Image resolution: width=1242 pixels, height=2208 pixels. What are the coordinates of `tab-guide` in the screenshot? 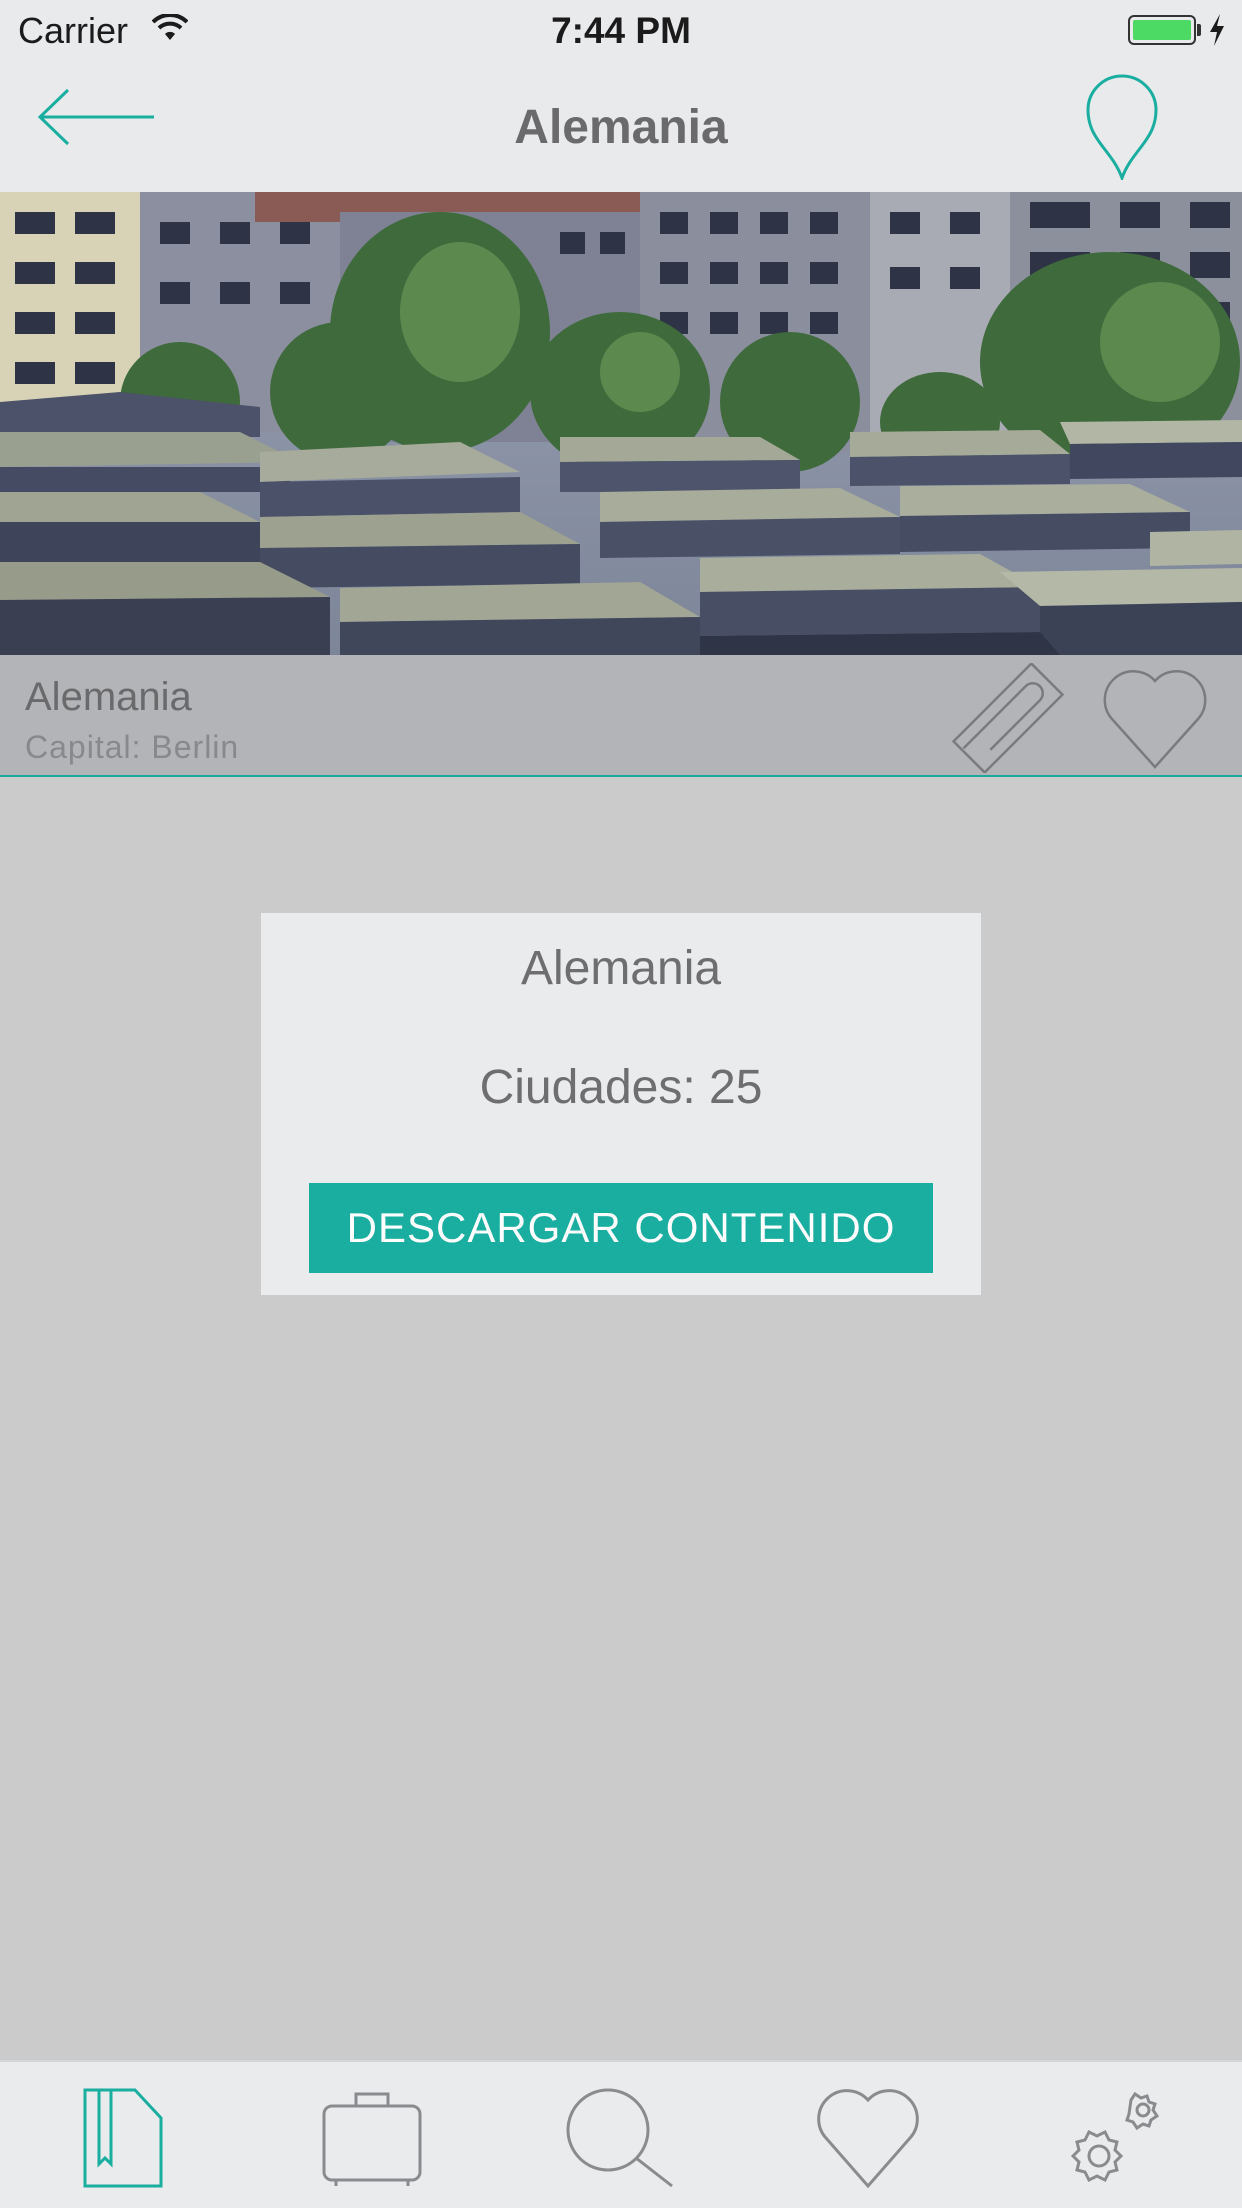 It's located at (124, 2135).